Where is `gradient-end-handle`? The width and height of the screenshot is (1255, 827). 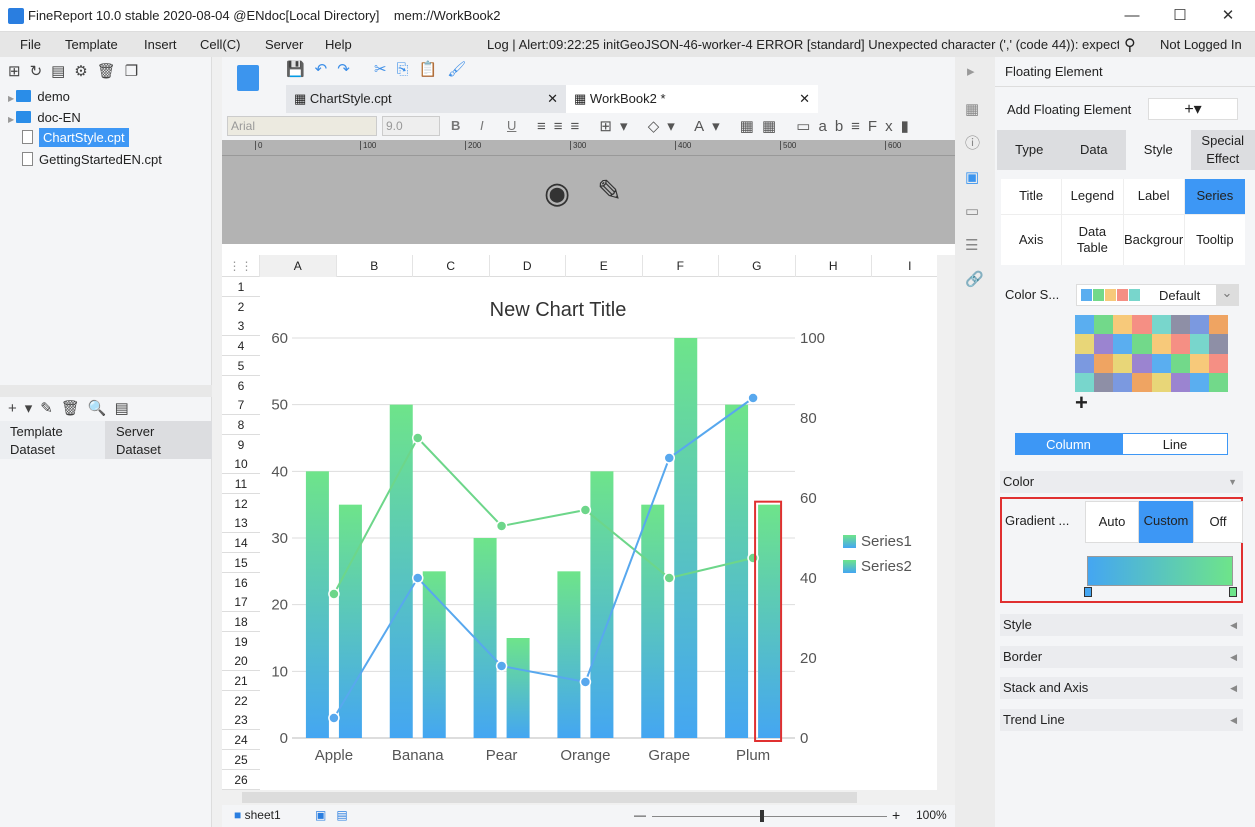 gradient-end-handle is located at coordinates (1233, 592).